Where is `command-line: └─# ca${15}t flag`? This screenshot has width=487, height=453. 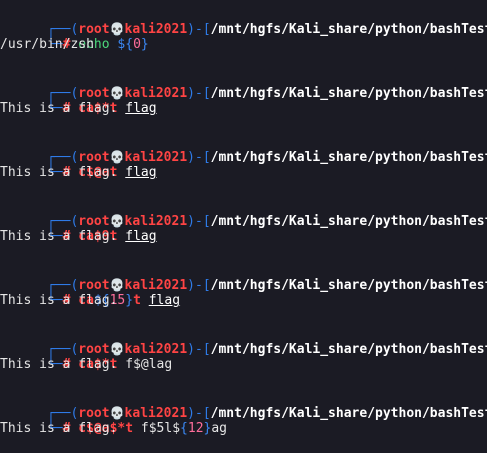 command-line: └─# ca${15}t flag is located at coordinates (113, 300).